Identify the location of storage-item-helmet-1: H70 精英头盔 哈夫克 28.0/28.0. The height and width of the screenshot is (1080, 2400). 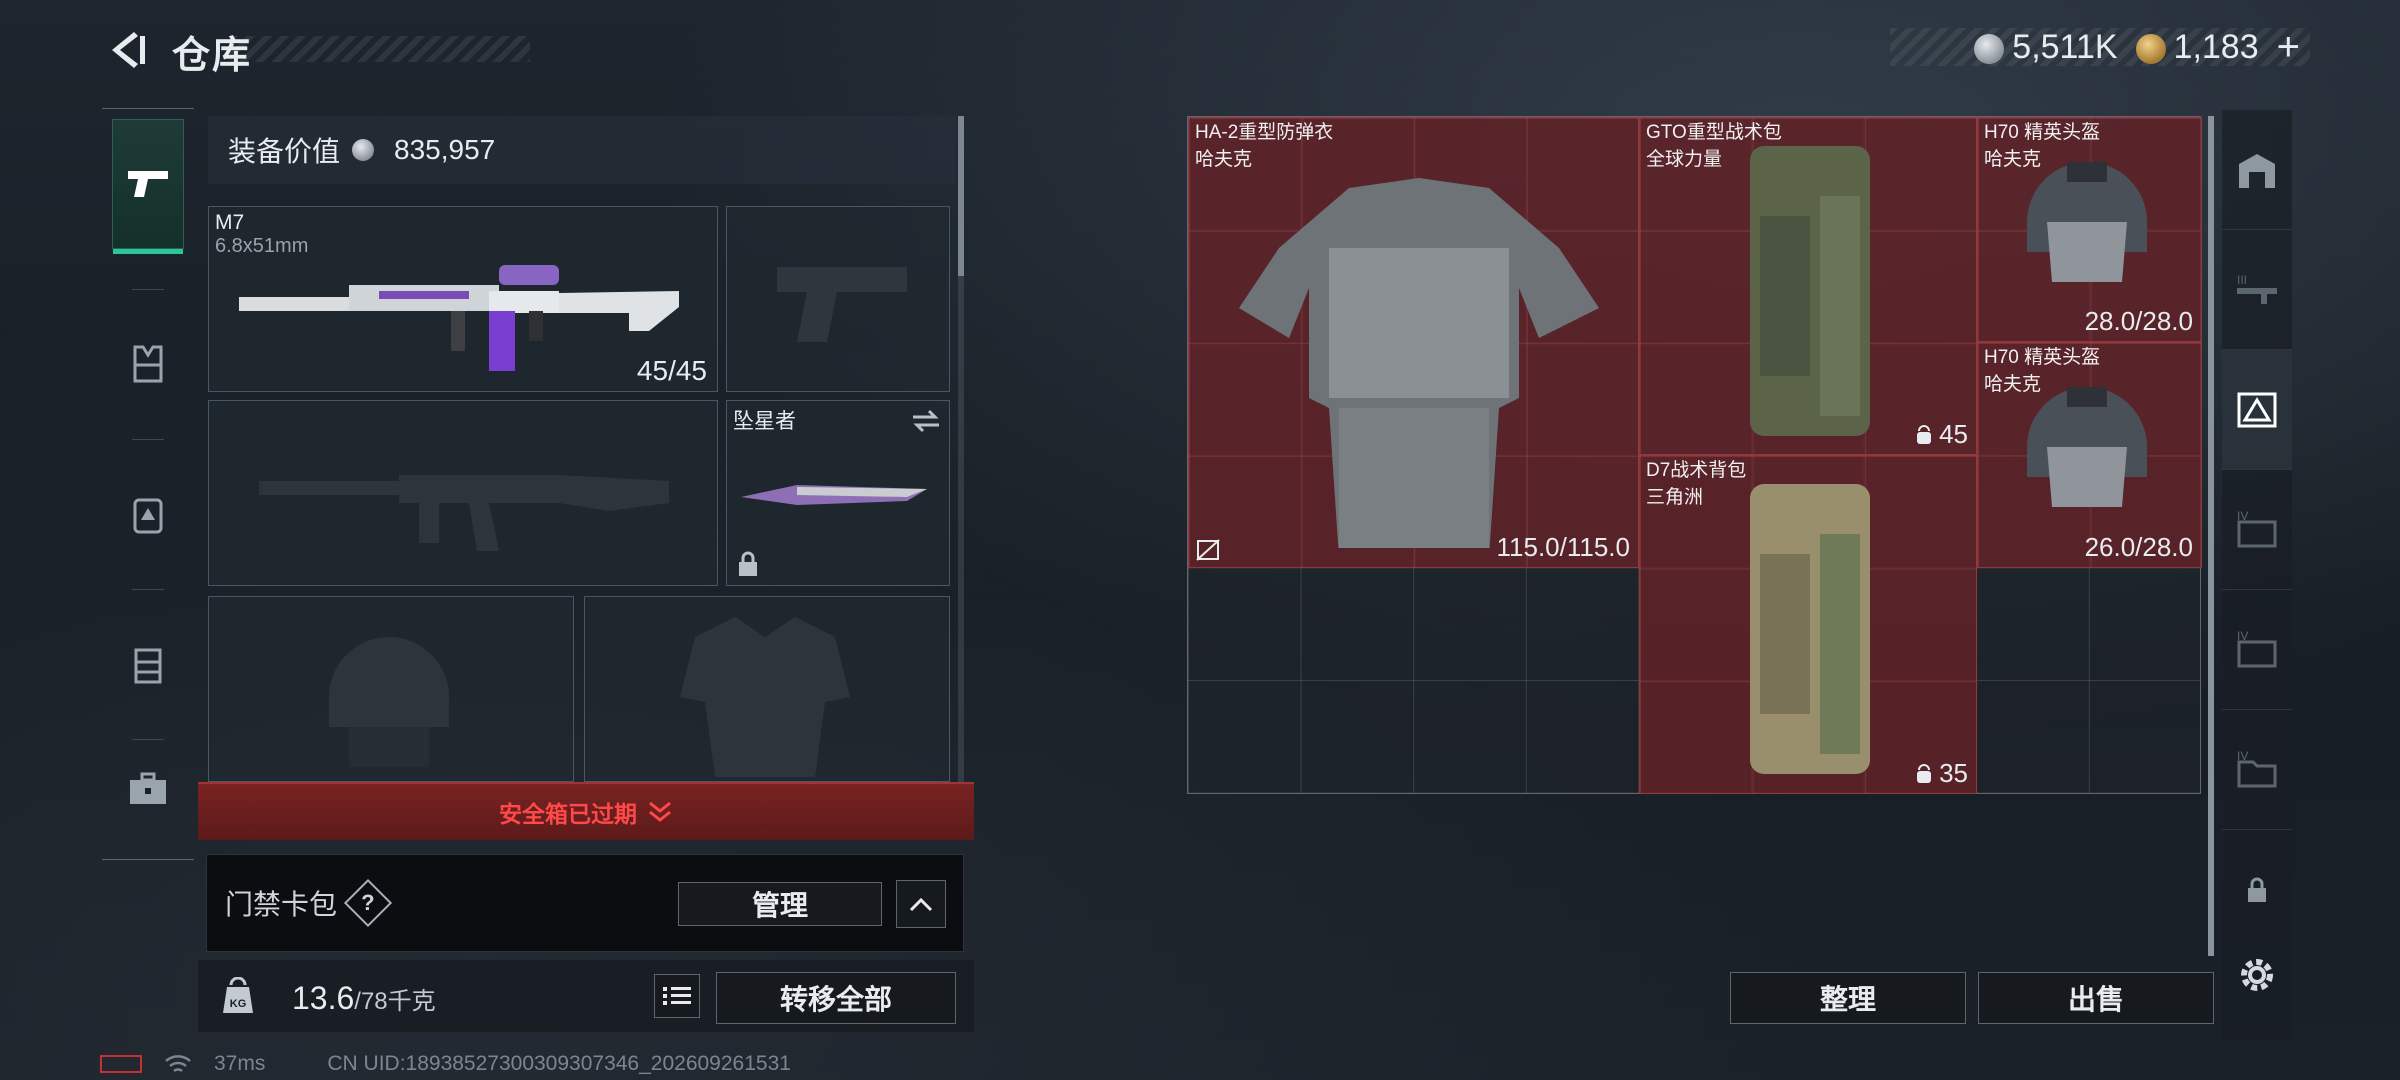
(2089, 229).